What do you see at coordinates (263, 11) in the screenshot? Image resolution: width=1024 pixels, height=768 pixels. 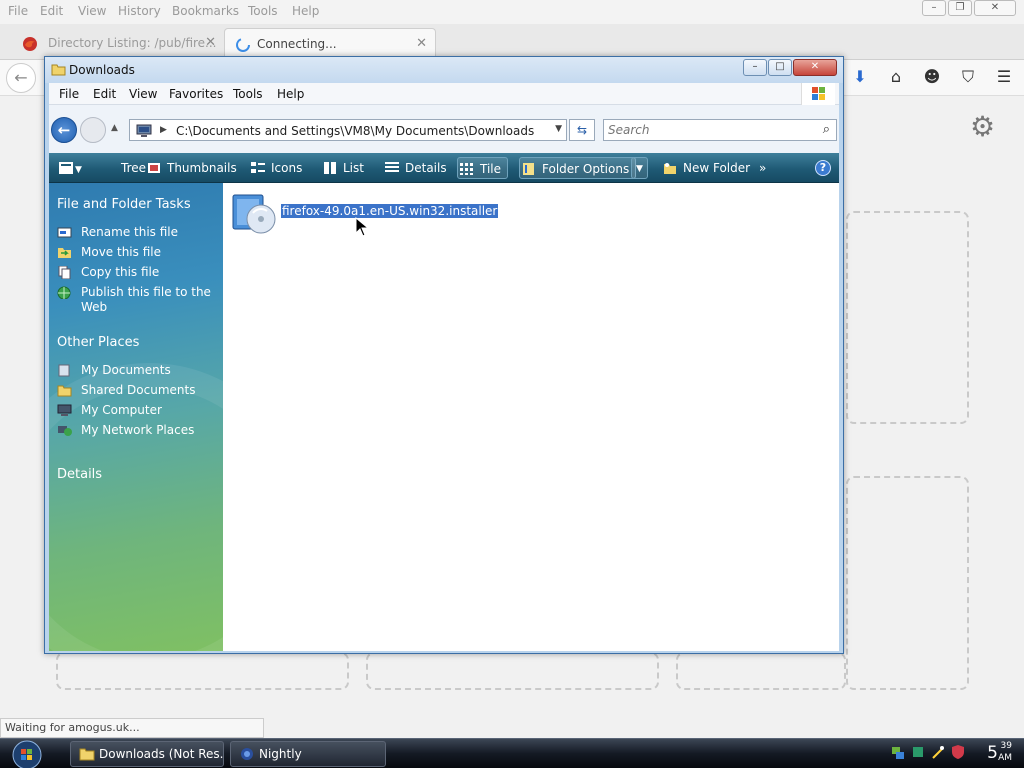 I see `ff-menu-tools: Tools` at bounding box center [263, 11].